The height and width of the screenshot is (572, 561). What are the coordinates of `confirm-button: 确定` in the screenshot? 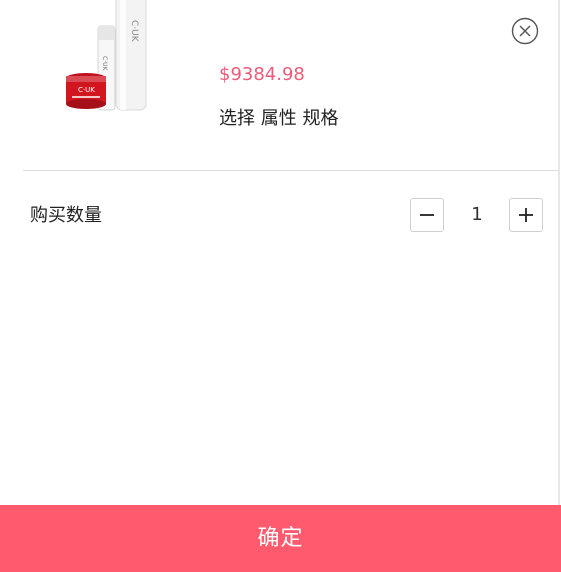 It's located at (280, 538).